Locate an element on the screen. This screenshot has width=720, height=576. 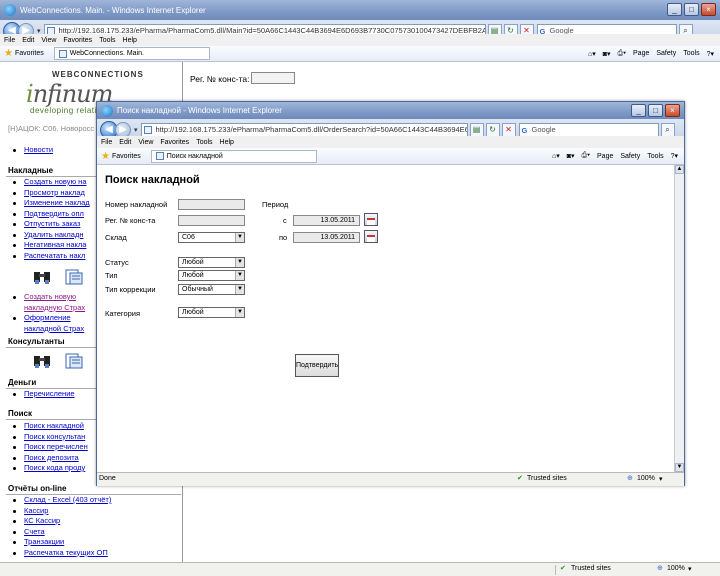
popup-scrollbar: ▲ ▼ is located at coordinates (679, 318).